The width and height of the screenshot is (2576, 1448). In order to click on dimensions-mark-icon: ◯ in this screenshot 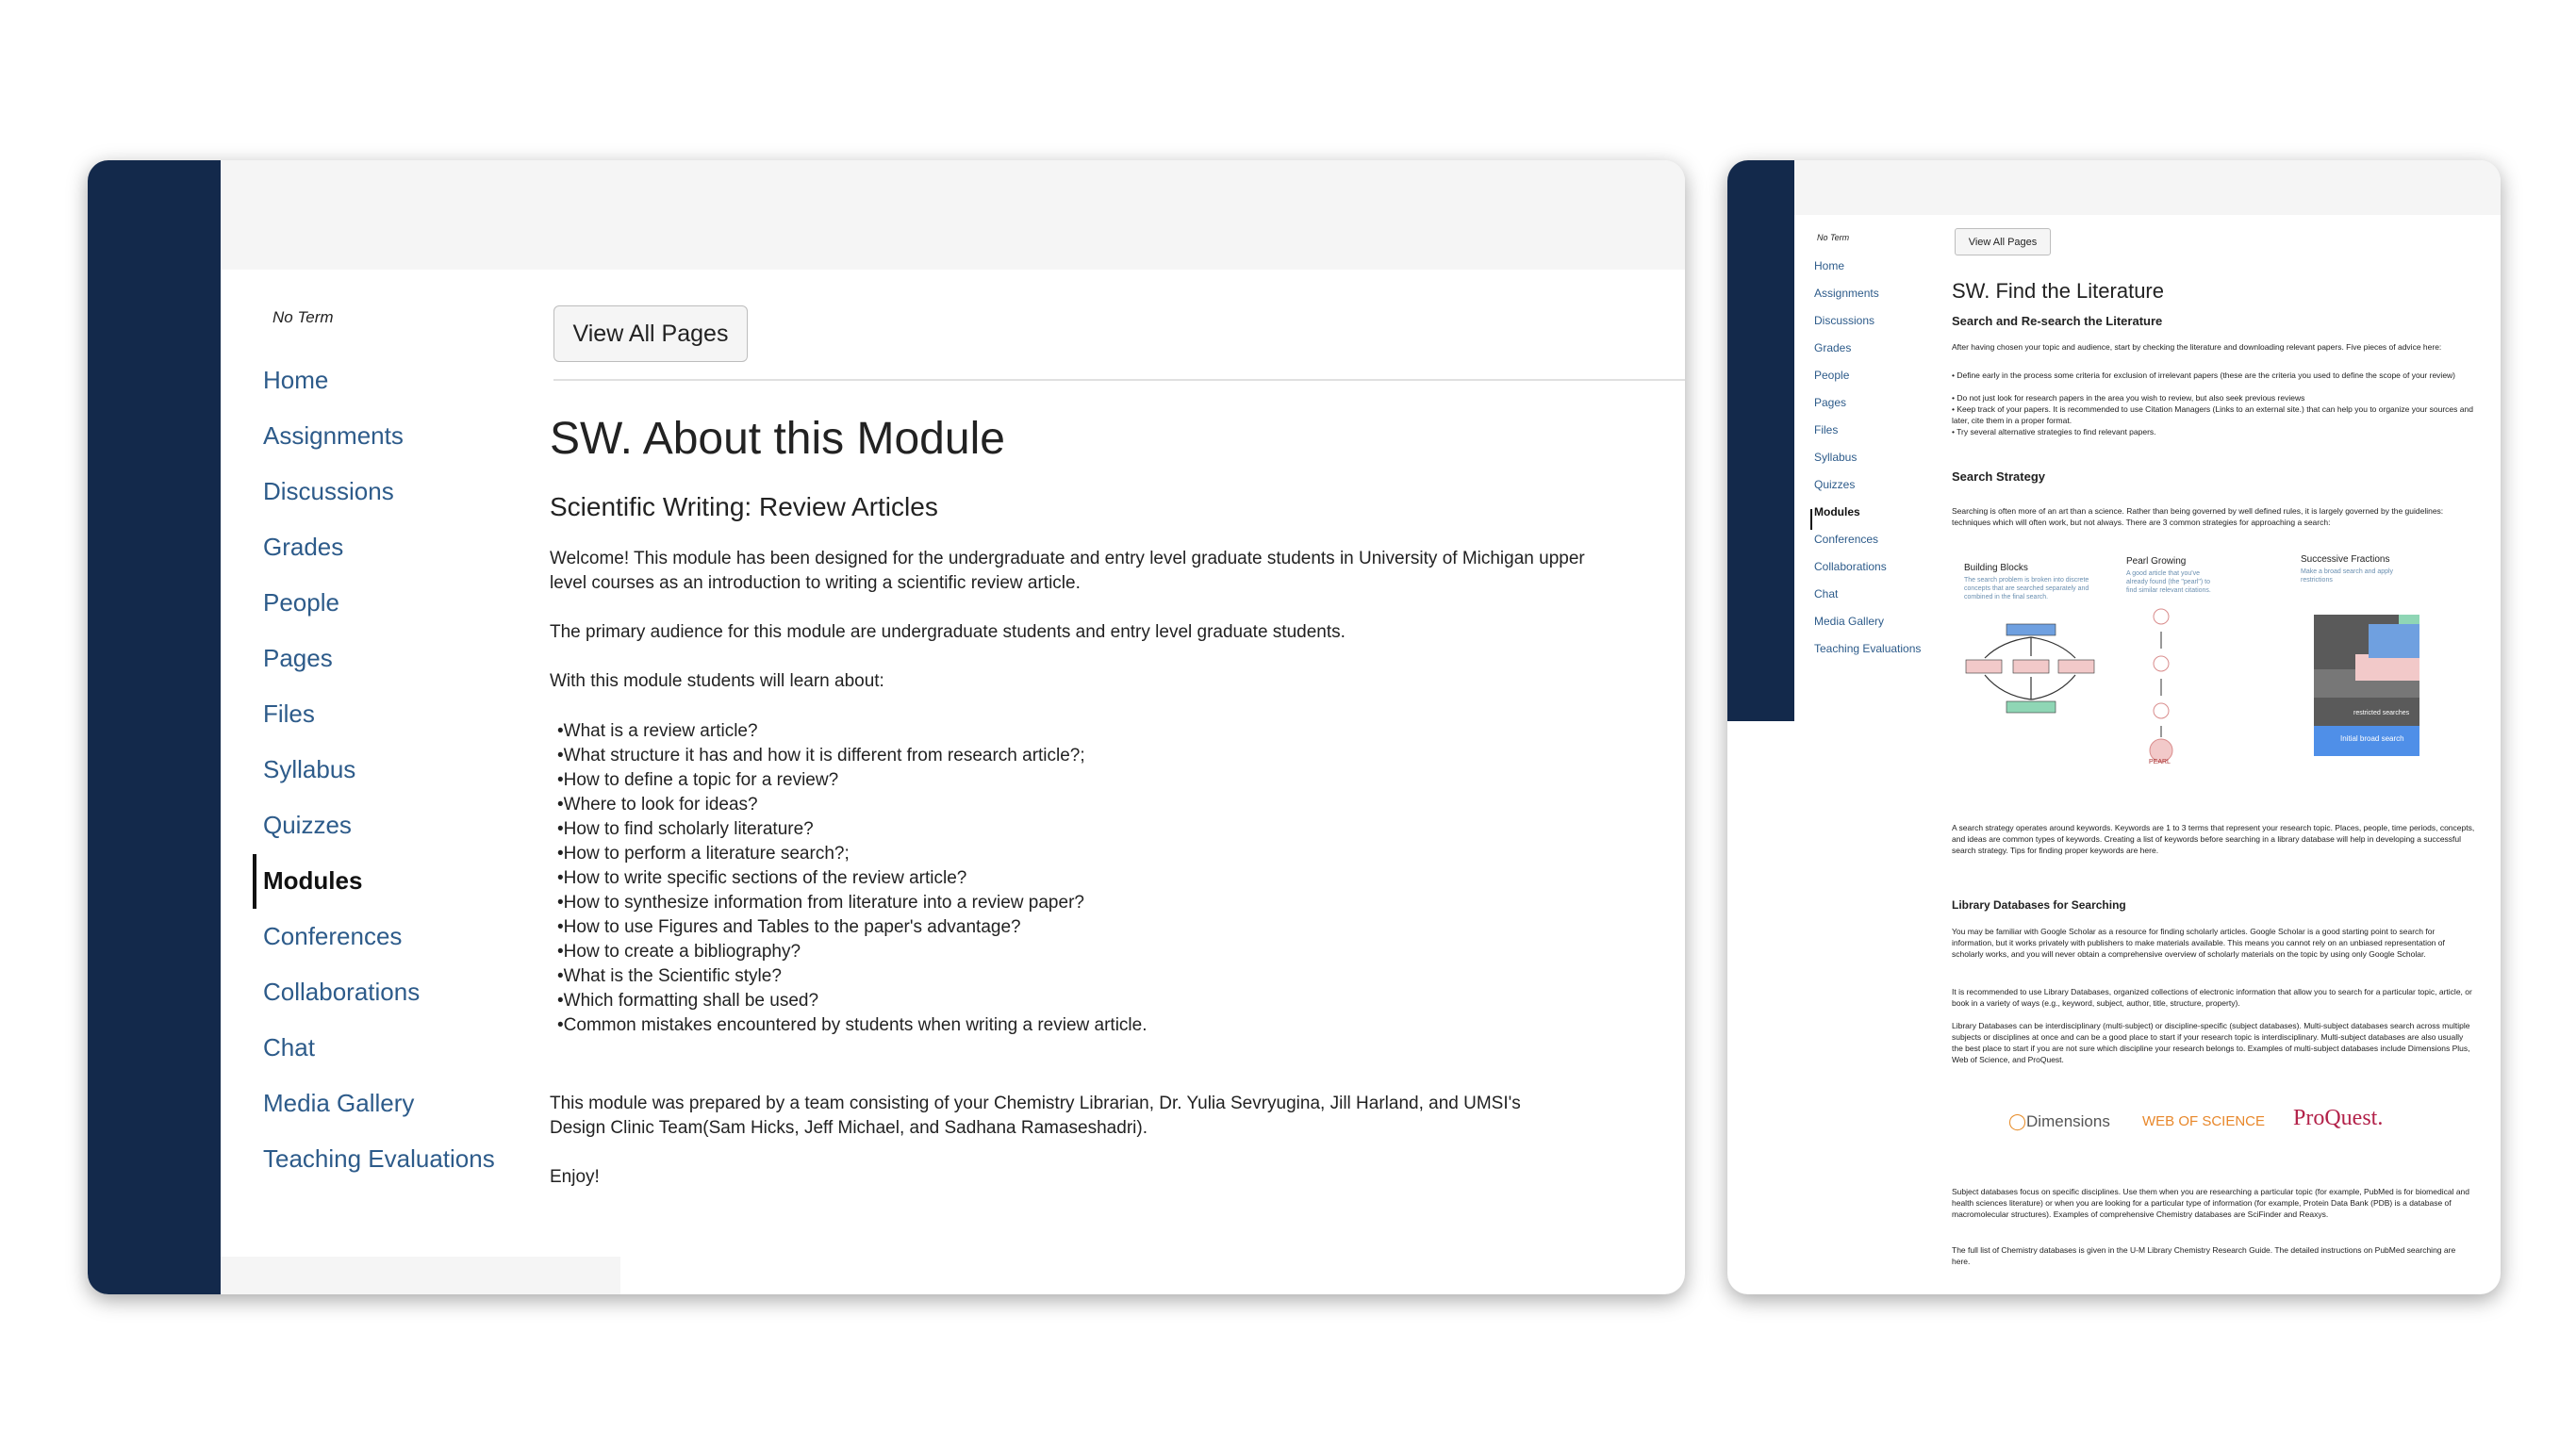, I will do `click(2017, 1121)`.